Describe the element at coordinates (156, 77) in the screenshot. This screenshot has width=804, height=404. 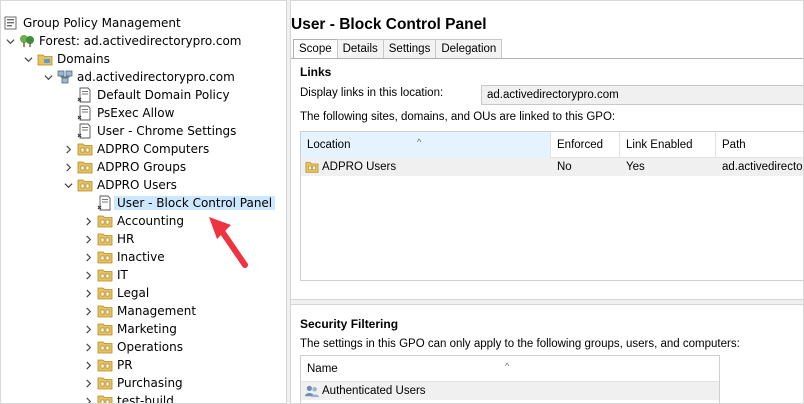
I see `tree-node-label: ad.activedirectorypro.com` at that location.